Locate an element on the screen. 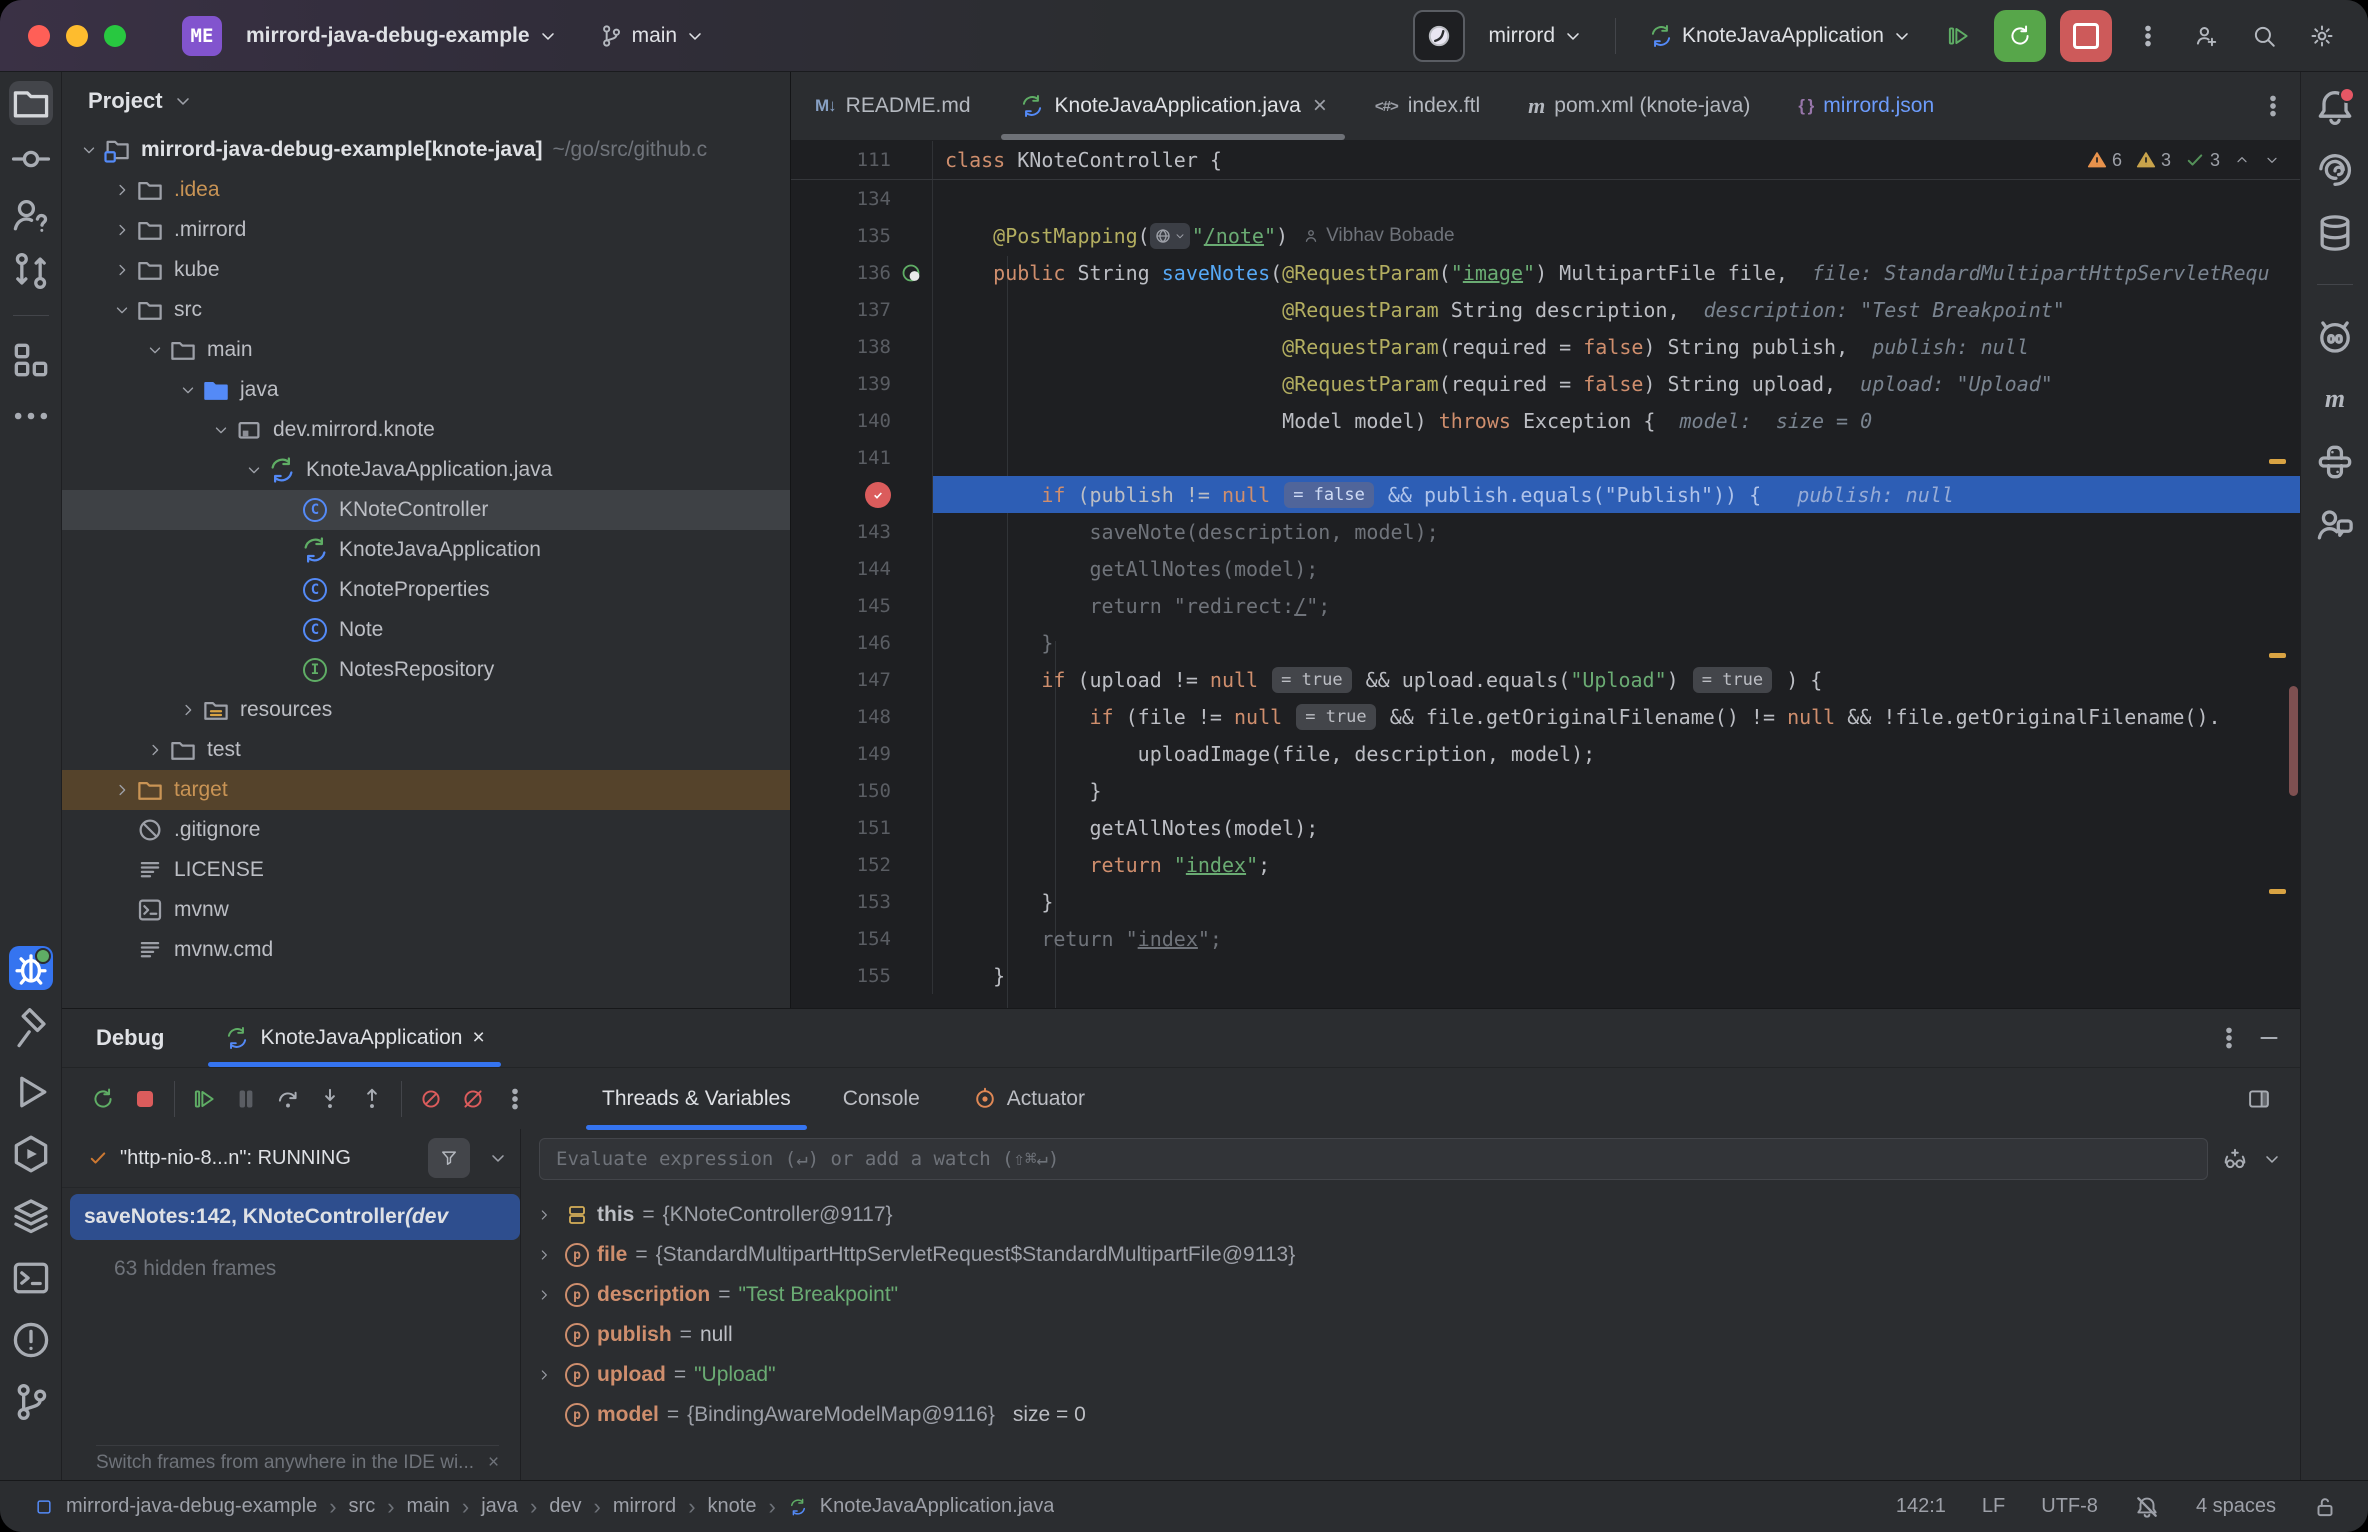 This screenshot has height=1532, width=2368. hide-panel-button is located at coordinates (2269, 1038).